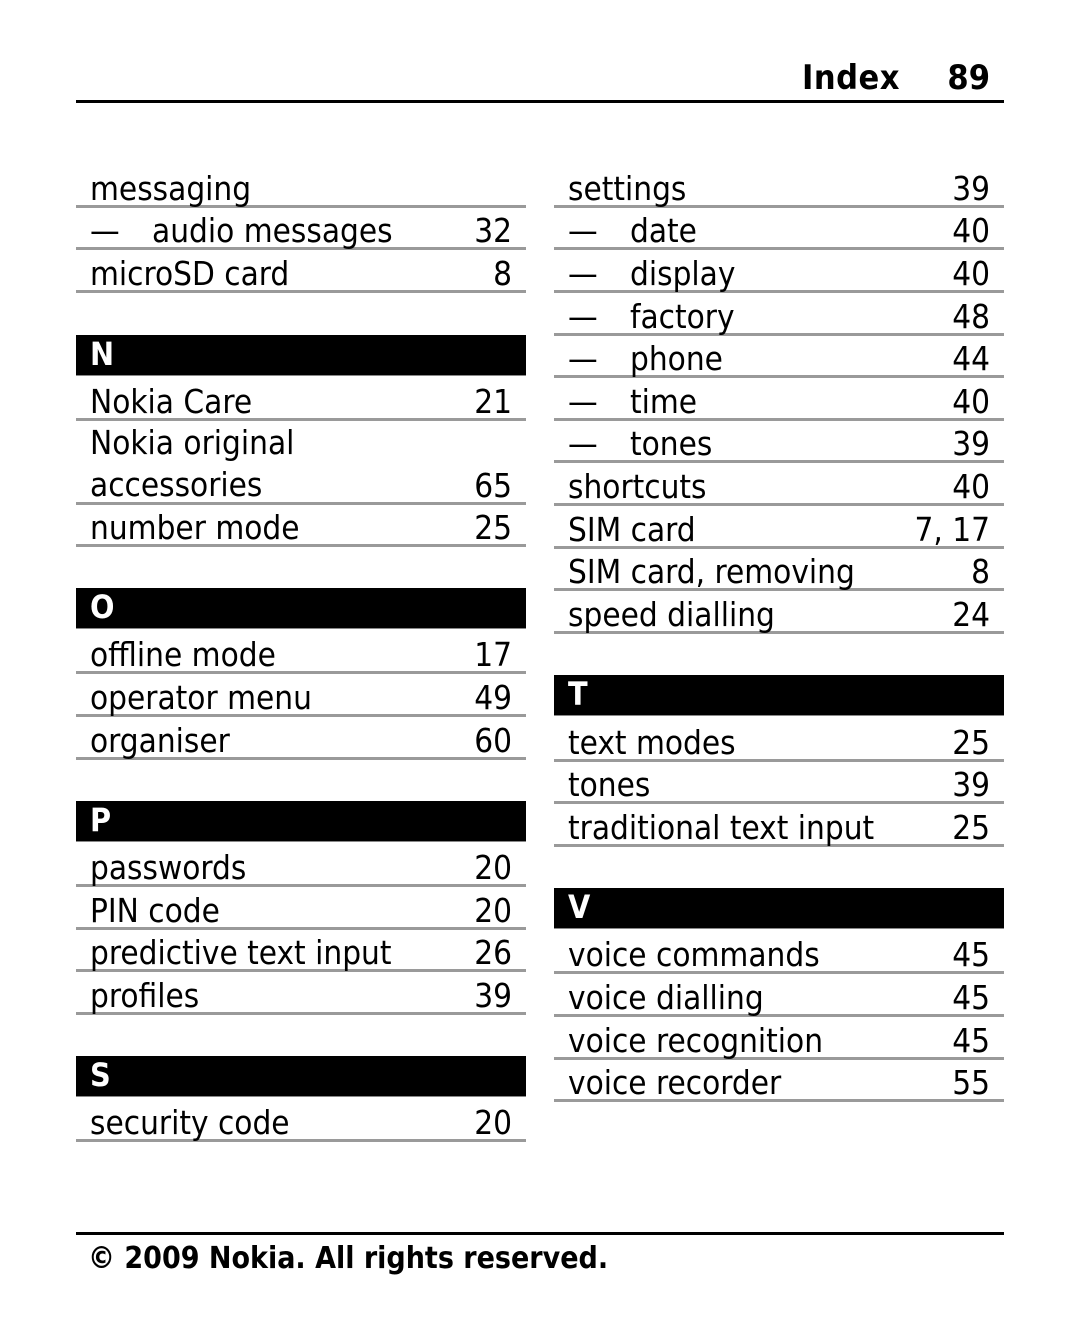 Image resolution: width=1080 pixels, height=1336 pixels. Describe the element at coordinates (493, 697) in the screenshot. I see `page-reference: 49` at that location.